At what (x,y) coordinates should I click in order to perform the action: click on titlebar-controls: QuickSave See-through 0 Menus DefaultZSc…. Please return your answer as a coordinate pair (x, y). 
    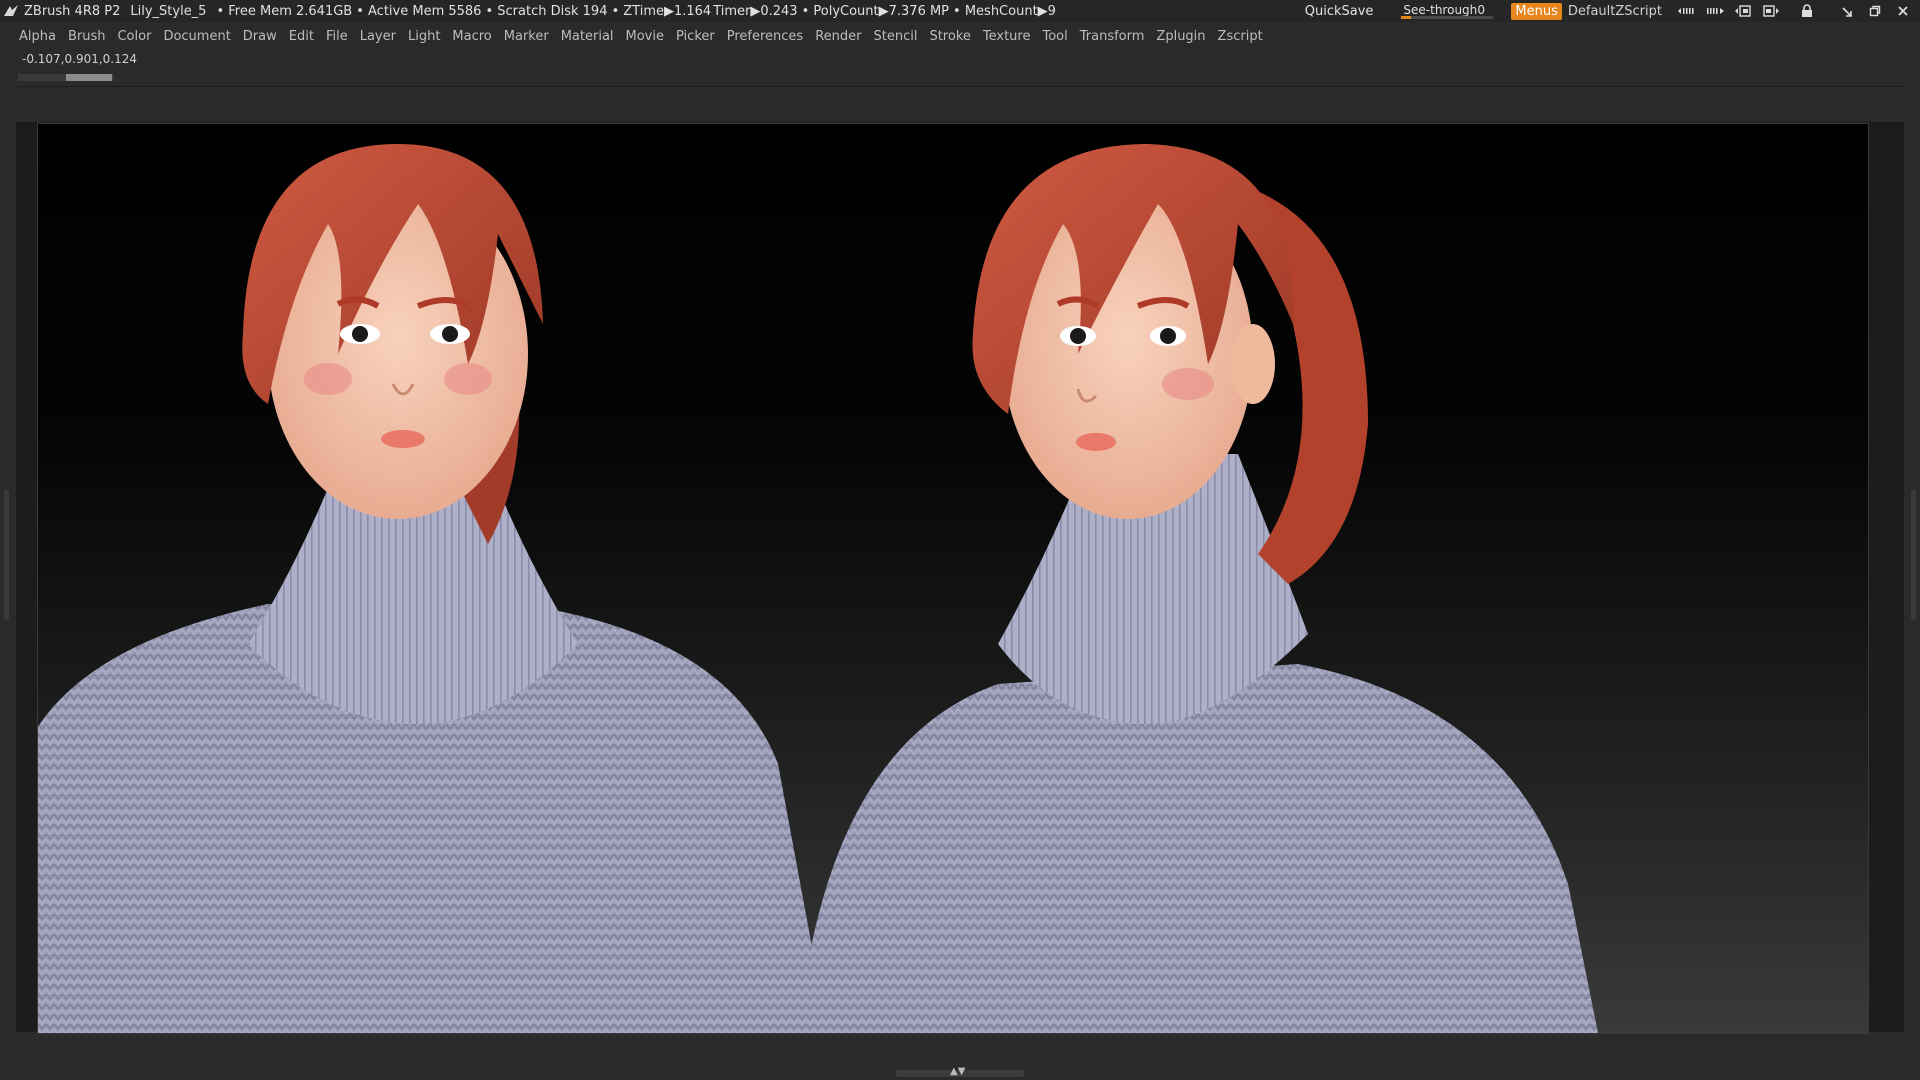
    Looking at the image, I should click on (1612, 11).